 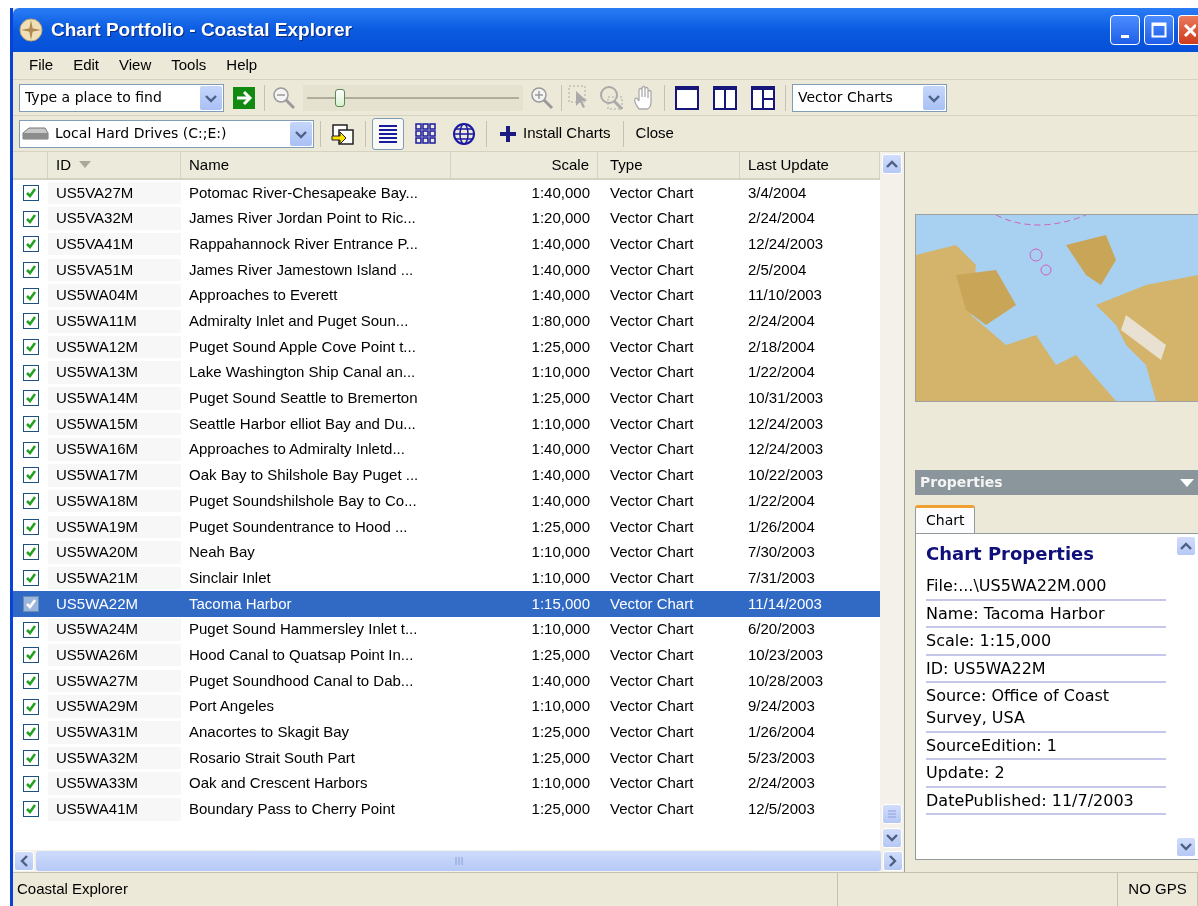 What do you see at coordinates (669, 165) in the screenshot?
I see `column-header: Type` at bounding box center [669, 165].